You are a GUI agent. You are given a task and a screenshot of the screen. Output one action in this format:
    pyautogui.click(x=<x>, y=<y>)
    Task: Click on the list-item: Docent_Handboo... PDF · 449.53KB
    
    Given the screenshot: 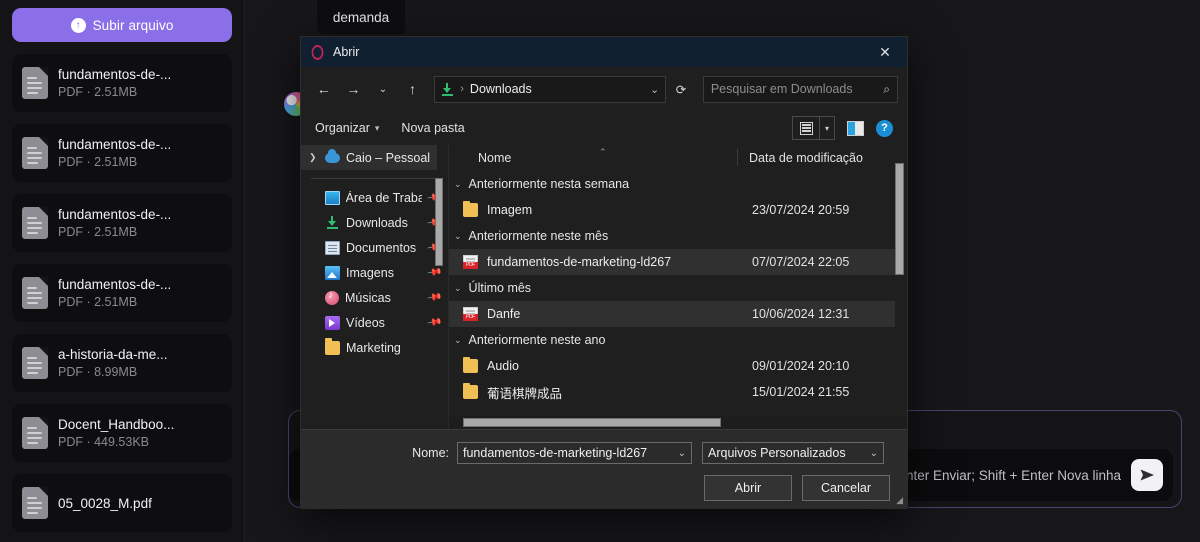 What is the action you would take?
    pyautogui.click(x=122, y=433)
    